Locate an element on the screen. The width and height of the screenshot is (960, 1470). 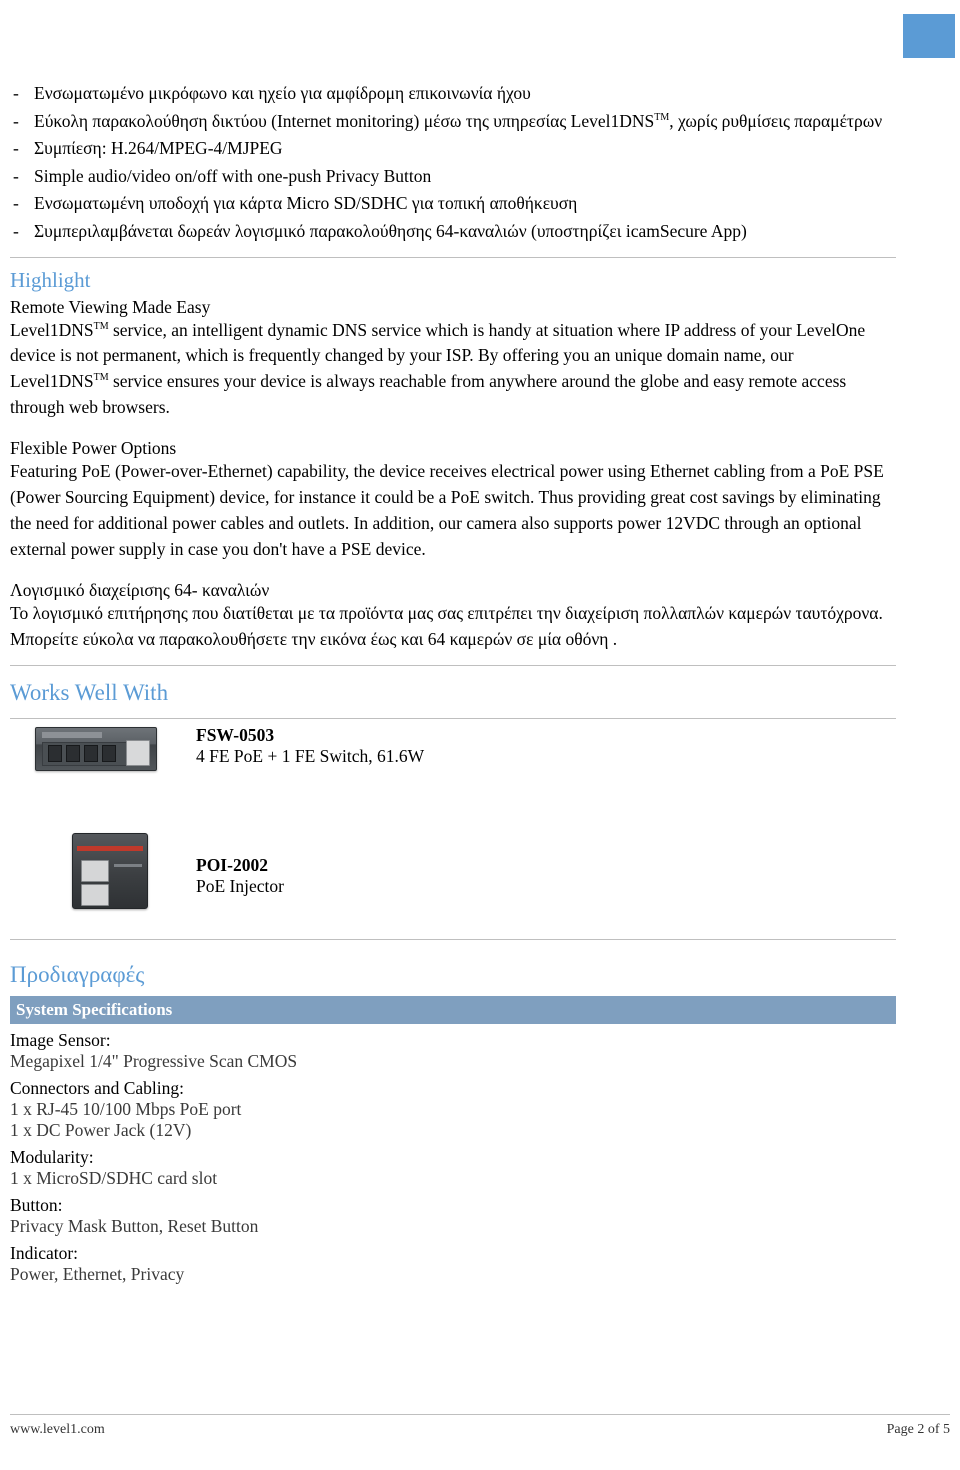
works-well-with-heading: Works Well With is located at coordinates (89, 692).